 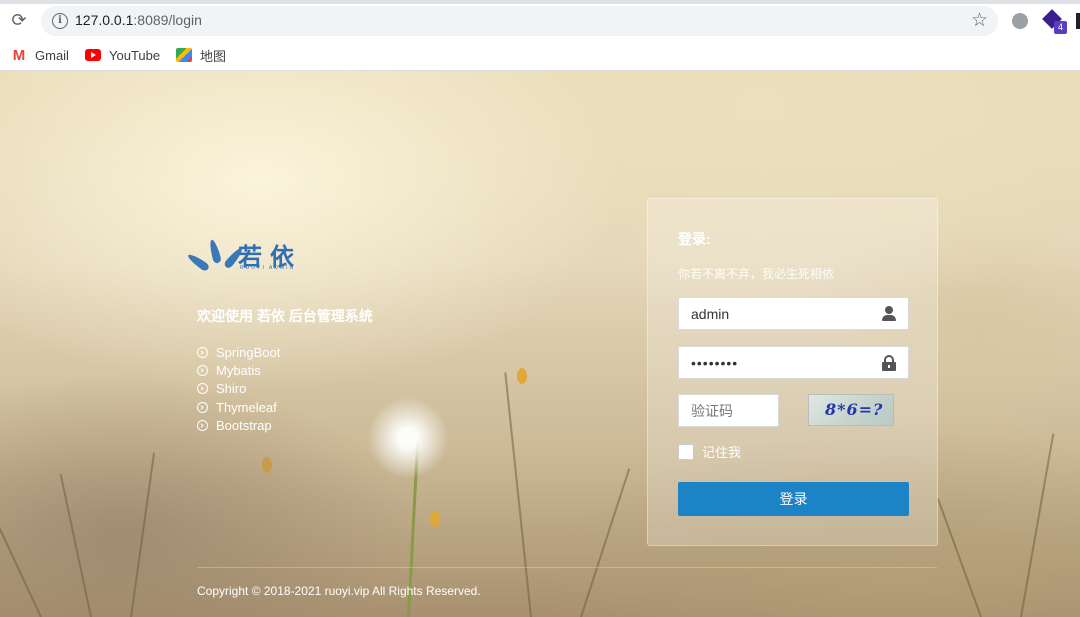 What do you see at coordinates (540, 55) in the screenshot?
I see `bookmarks-bar: M Gmail YouTube 地图` at bounding box center [540, 55].